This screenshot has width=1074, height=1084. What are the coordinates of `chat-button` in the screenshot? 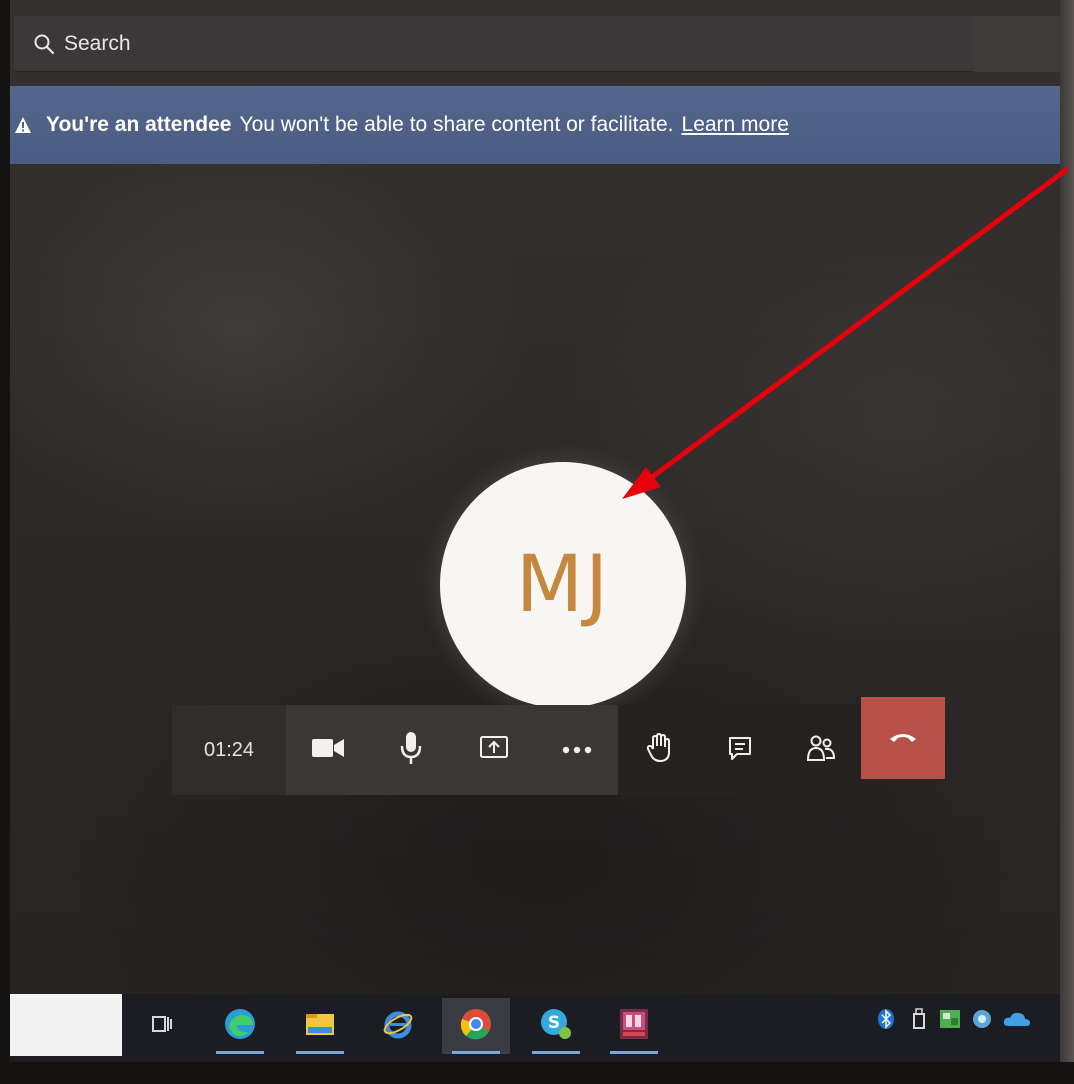 It's located at (739, 750).